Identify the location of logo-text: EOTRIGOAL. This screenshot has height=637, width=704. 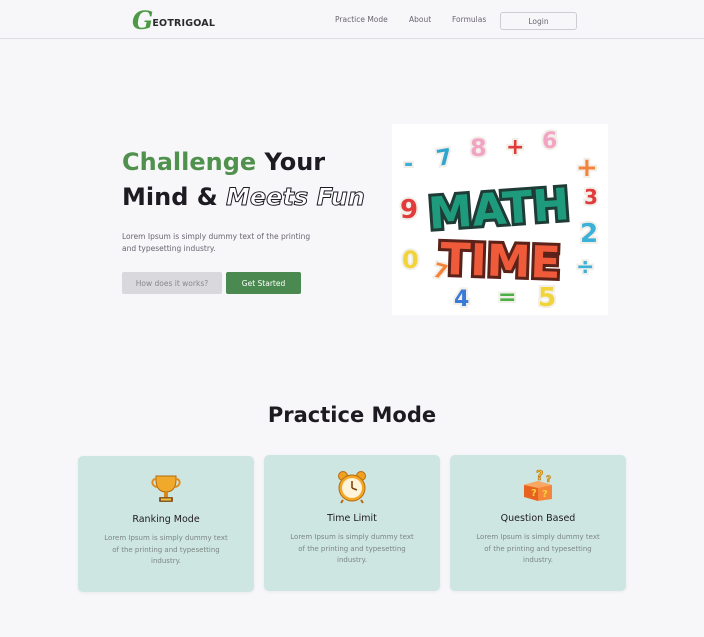
(184, 23).